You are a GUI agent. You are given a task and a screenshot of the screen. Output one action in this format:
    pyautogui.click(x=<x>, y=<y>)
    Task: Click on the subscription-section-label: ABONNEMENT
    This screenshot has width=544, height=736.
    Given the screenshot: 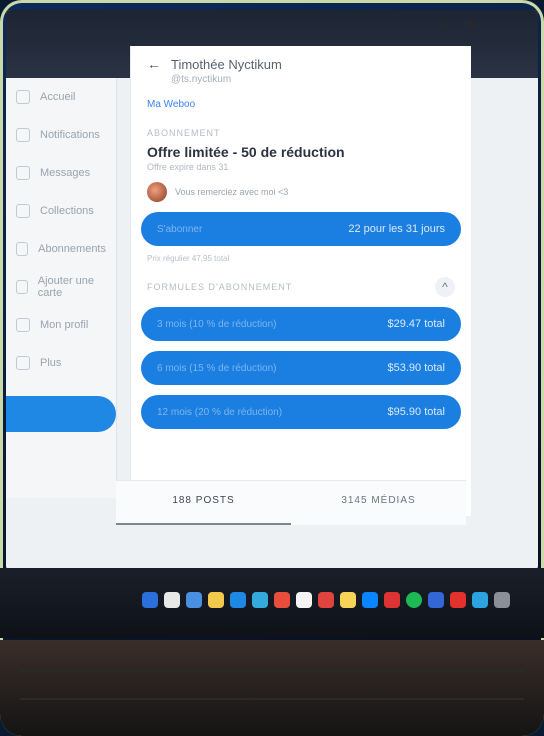 What is the action you would take?
    pyautogui.click(x=184, y=133)
    